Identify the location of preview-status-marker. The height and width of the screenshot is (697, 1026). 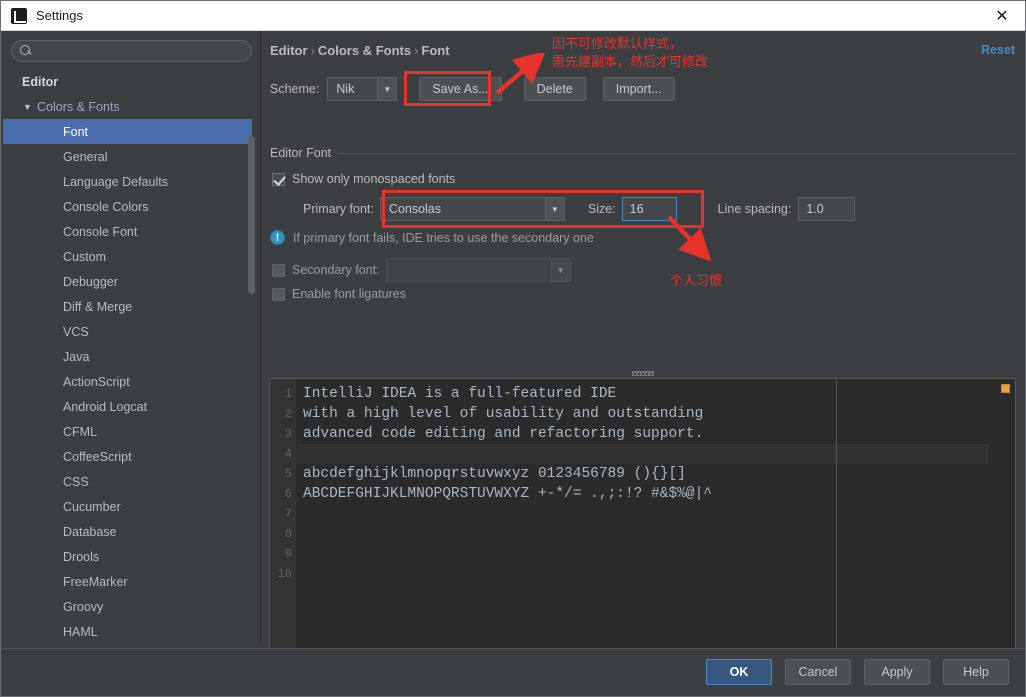
(1005, 388).